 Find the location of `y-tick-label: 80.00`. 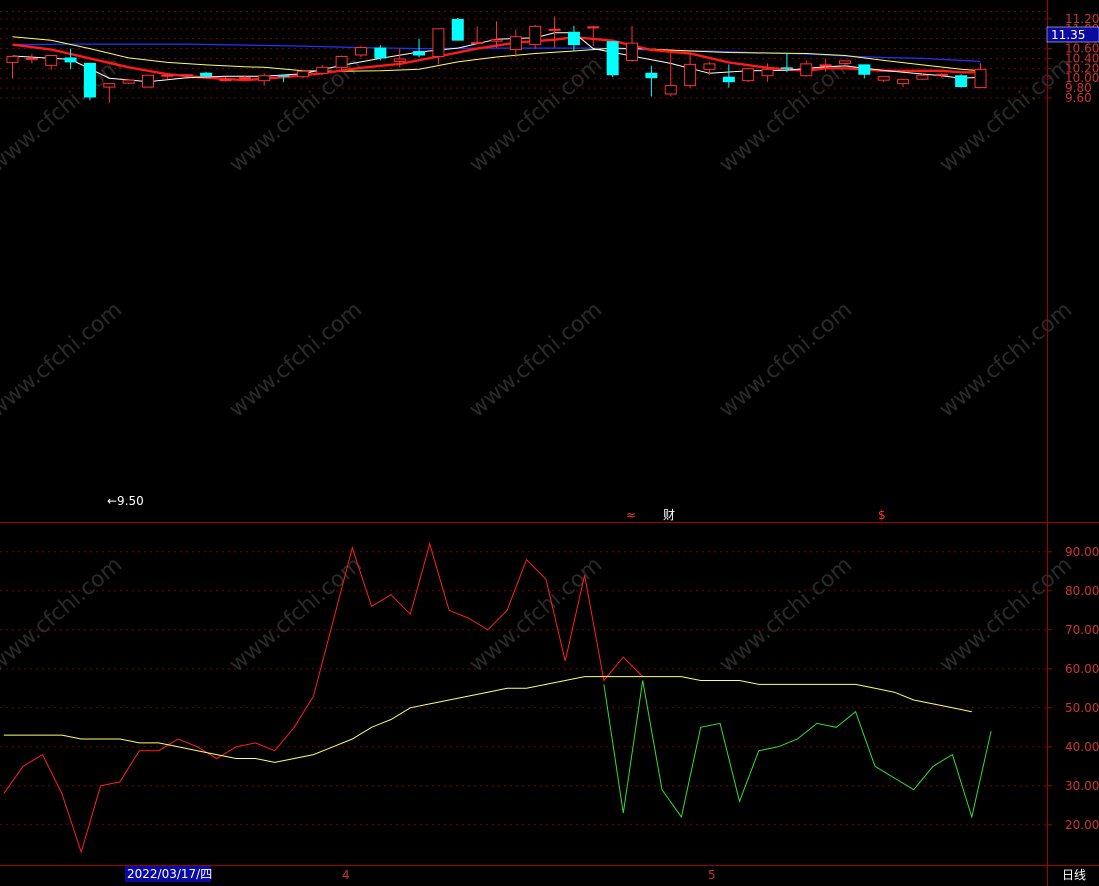

y-tick-label: 80.00 is located at coordinates (1082, 591).